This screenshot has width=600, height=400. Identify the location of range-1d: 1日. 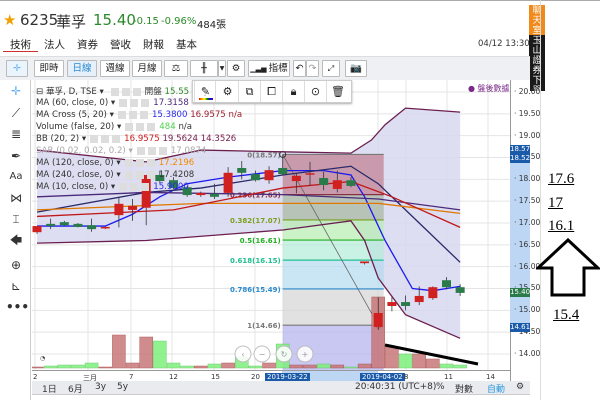
(49, 388).